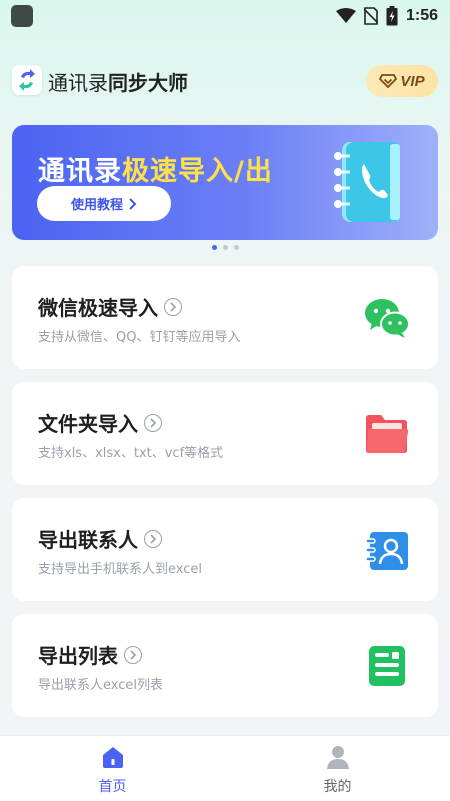 The height and width of the screenshot is (801, 450). I want to click on folder-icon, so click(387, 434).